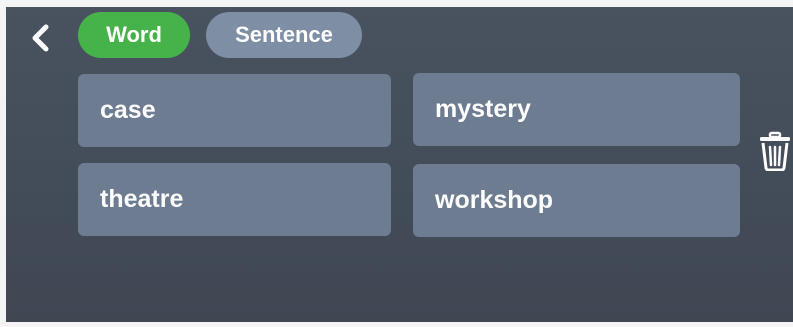 This screenshot has height=327, width=793. I want to click on delete-button, so click(775, 151).